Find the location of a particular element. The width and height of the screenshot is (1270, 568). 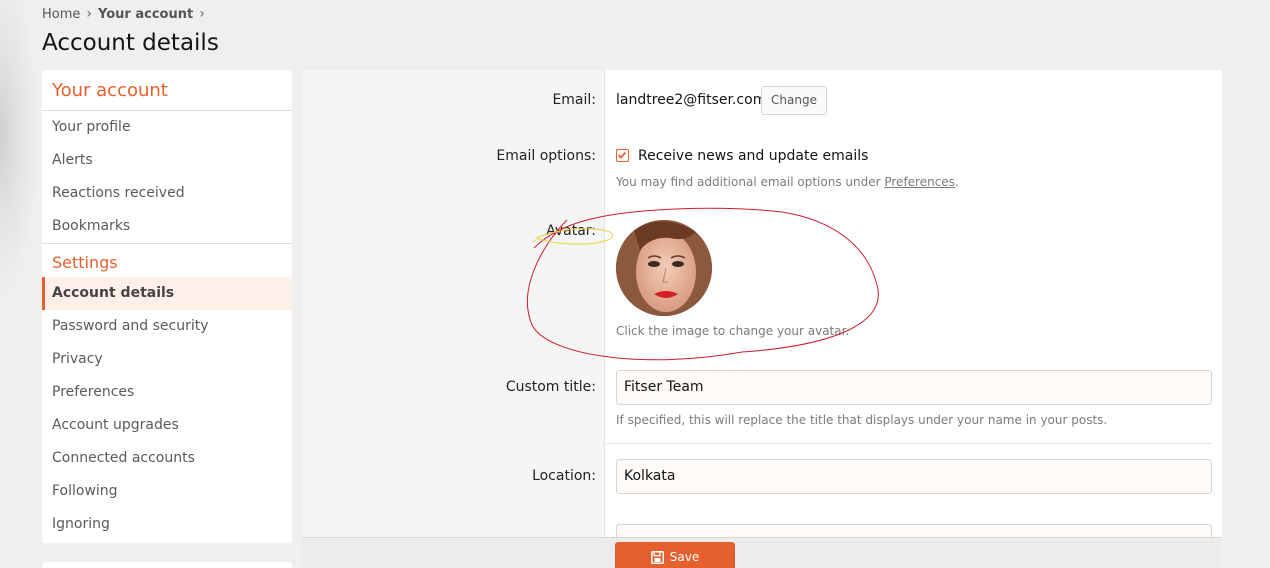

sidebar-item-connected-accounts: Connected accounts is located at coordinates (167, 458).